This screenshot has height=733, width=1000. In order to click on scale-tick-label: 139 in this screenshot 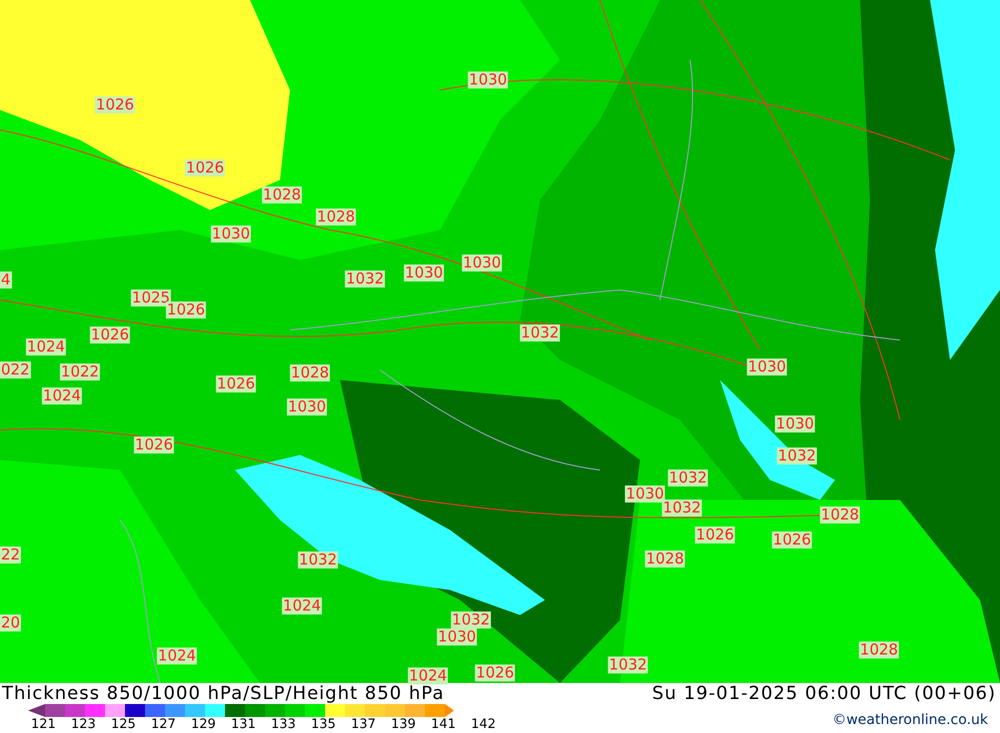, I will do `click(404, 724)`.